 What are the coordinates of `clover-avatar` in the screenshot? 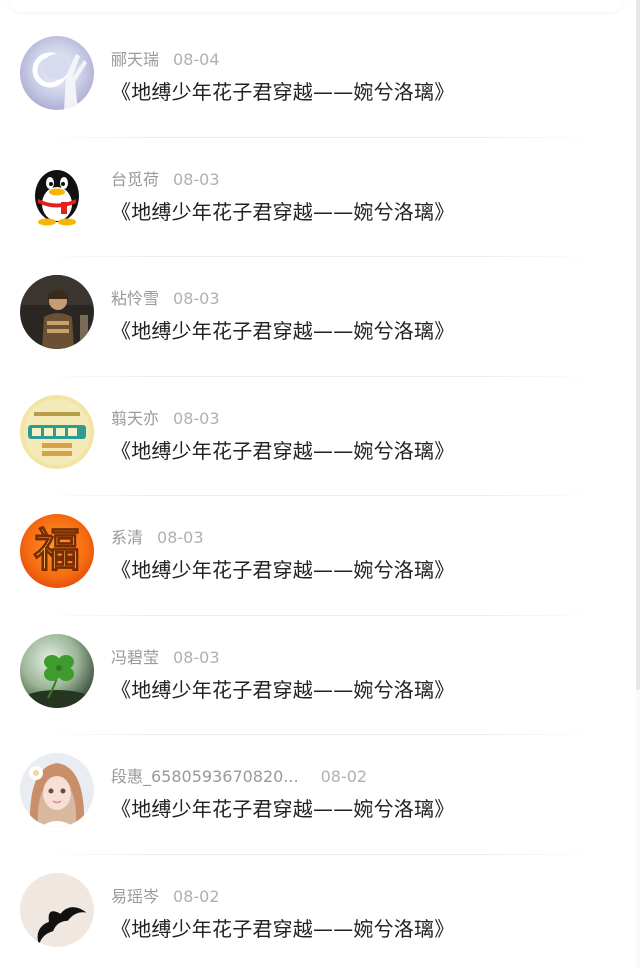 It's located at (57, 670).